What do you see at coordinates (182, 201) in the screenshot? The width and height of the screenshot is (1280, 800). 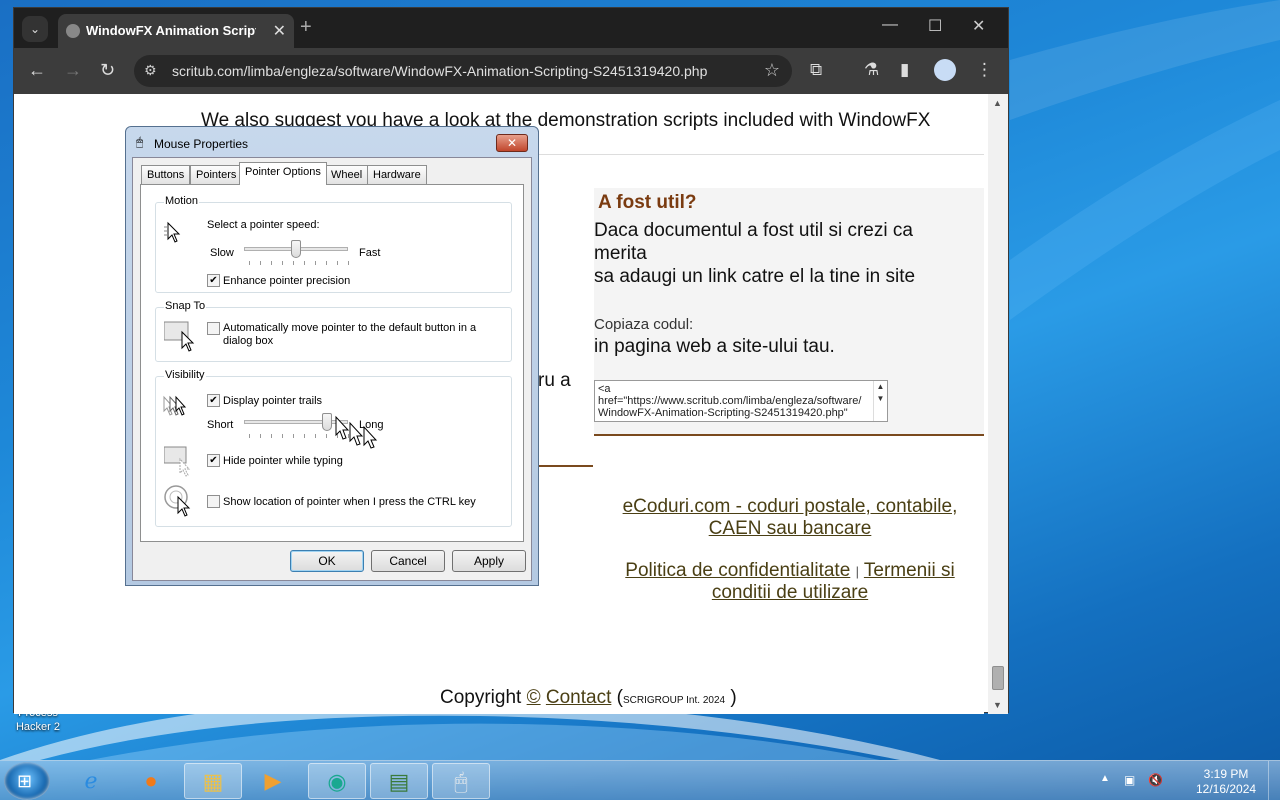 I see `motion-group-label: Motion` at bounding box center [182, 201].